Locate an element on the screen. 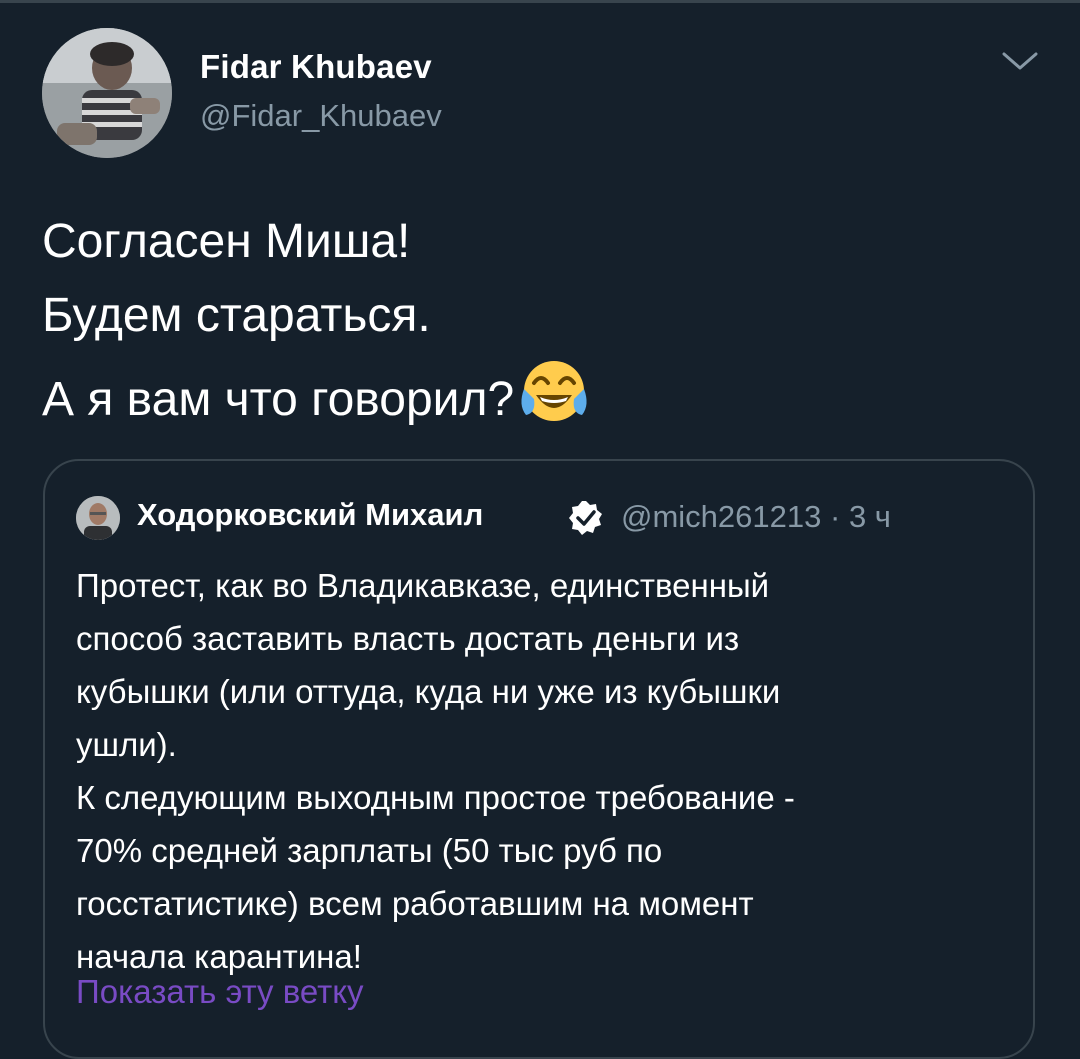  face-with-tears-of-joy-emoji-icon is located at coordinates (554, 391).